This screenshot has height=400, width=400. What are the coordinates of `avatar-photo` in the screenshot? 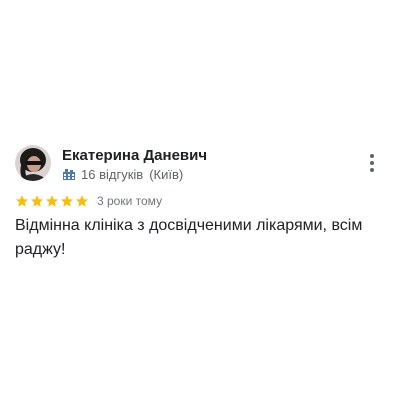 It's located at (33, 163).